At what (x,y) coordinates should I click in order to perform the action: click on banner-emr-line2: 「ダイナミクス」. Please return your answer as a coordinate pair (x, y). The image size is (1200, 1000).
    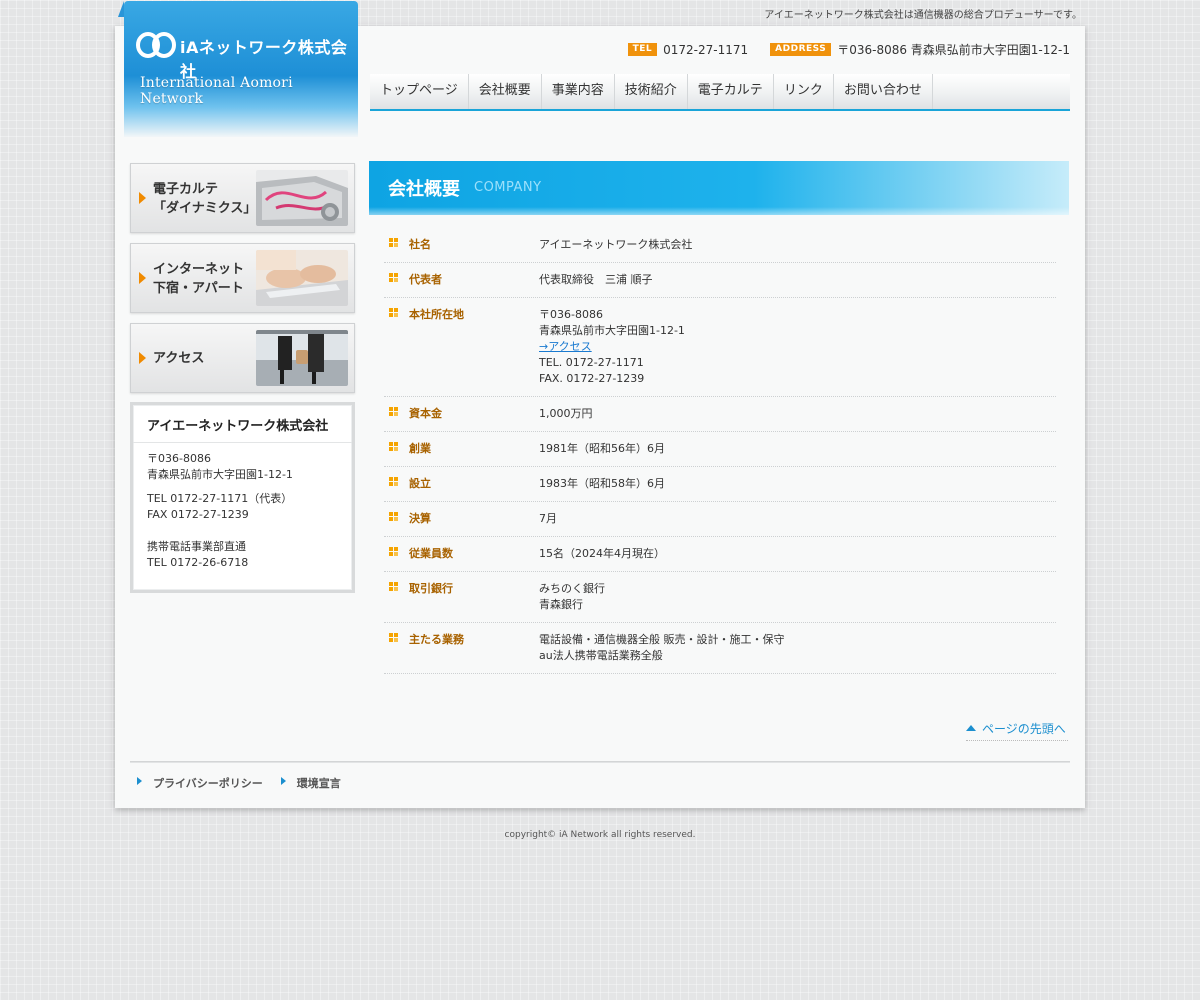
    Looking at the image, I should click on (205, 208).